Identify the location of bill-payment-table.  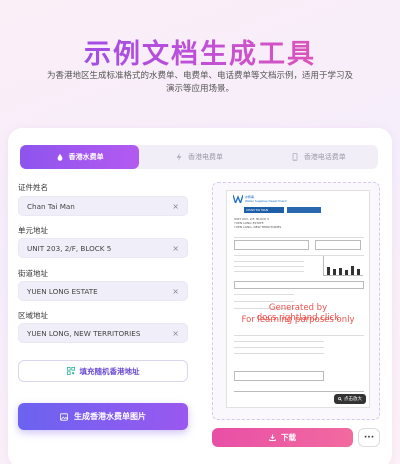
(279, 376).